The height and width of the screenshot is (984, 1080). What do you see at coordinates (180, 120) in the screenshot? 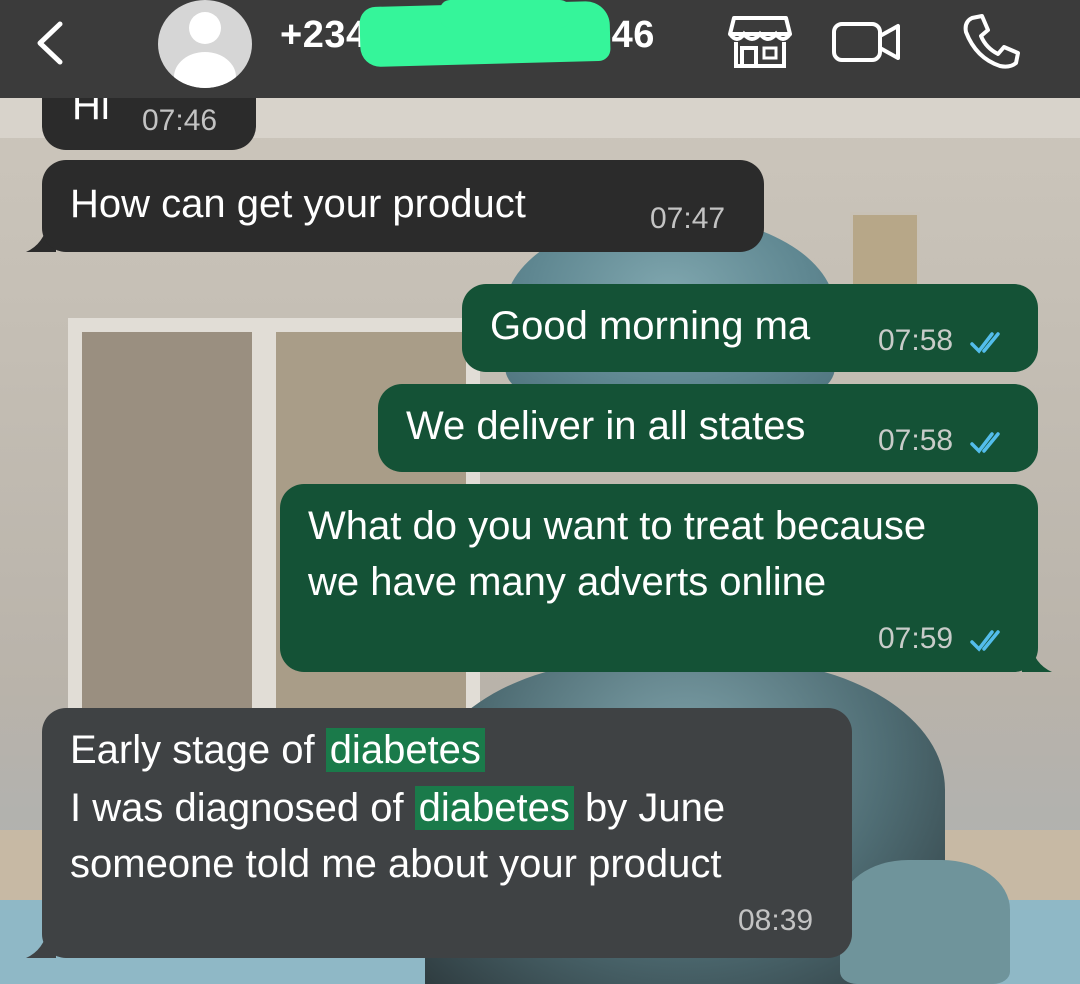
I see `message-time: 07:46` at bounding box center [180, 120].